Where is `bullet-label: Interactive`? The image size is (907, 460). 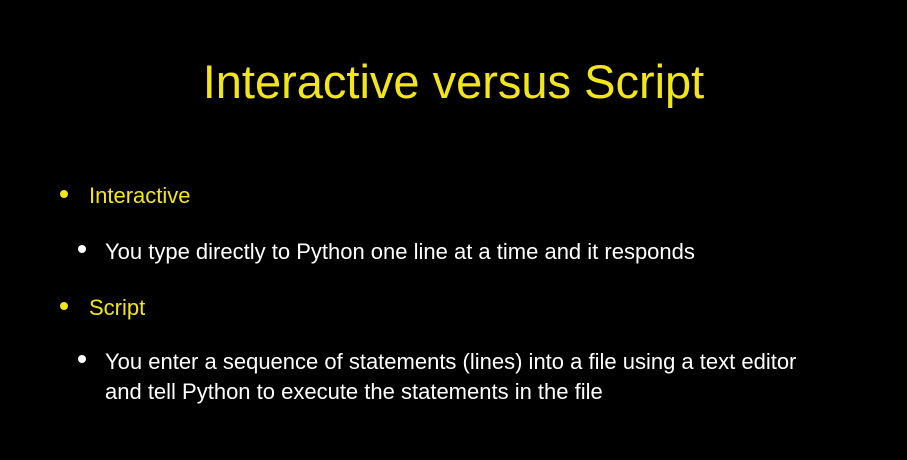
bullet-label: Interactive is located at coordinates (140, 195).